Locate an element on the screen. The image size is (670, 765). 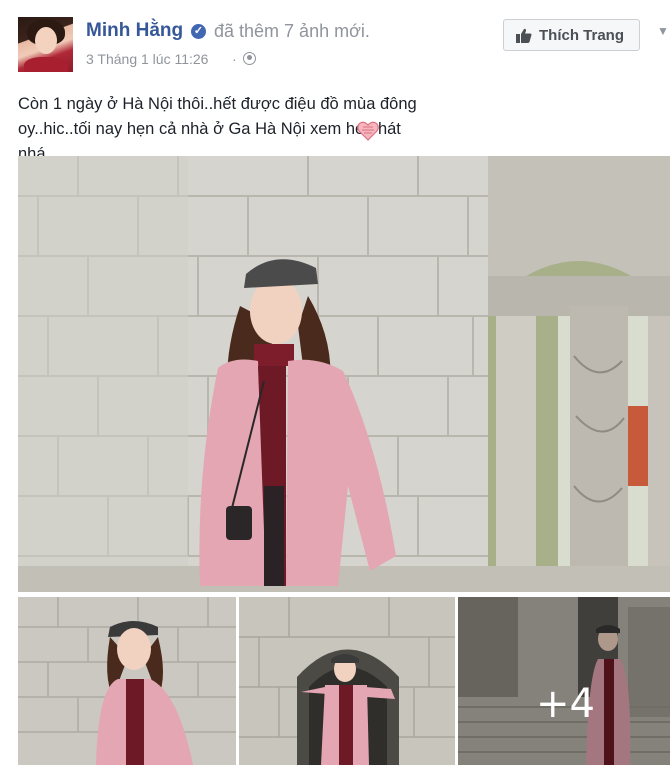
photo-1-image is located at coordinates (127, 681).